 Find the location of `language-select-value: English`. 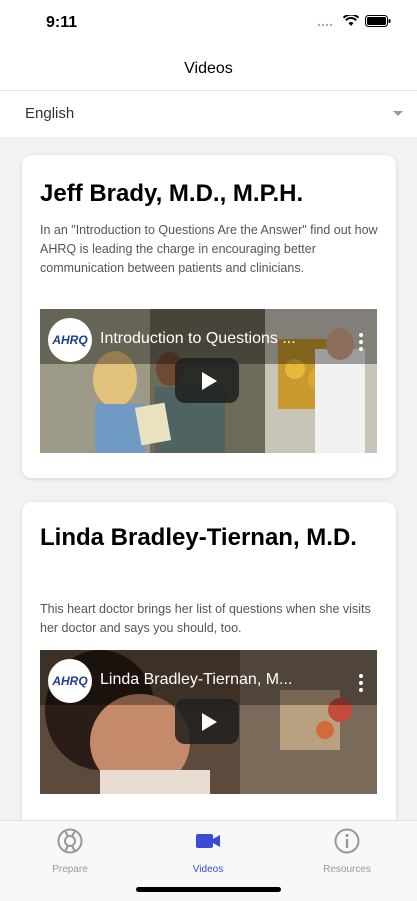

language-select-value: English is located at coordinates (50, 113).